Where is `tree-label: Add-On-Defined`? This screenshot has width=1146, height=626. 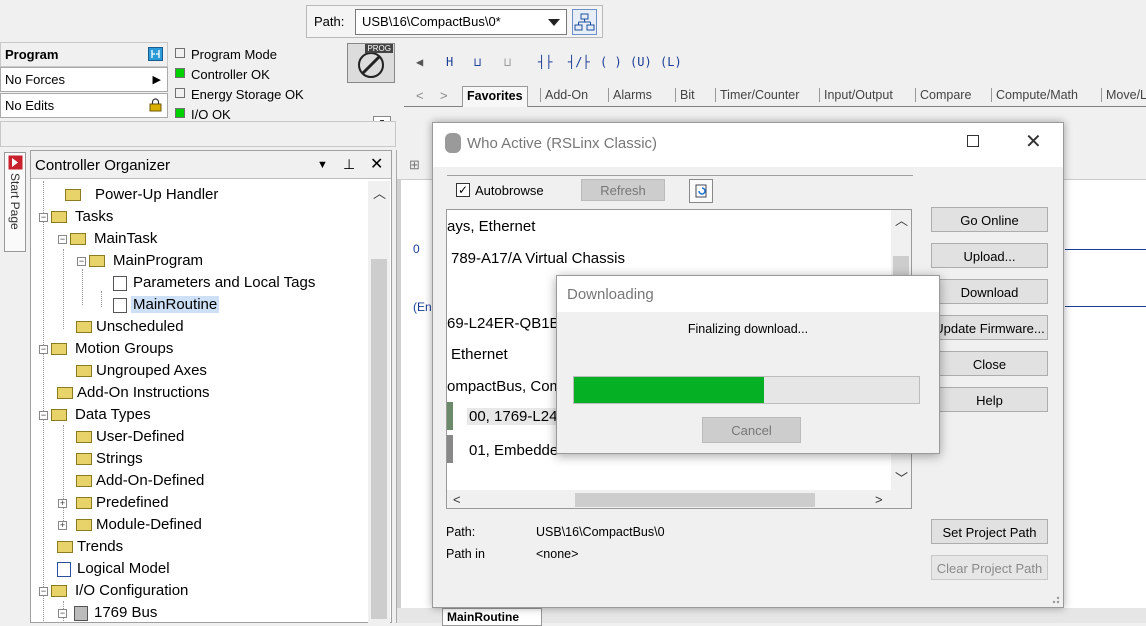
tree-label: Add-On-Defined is located at coordinates (150, 480).